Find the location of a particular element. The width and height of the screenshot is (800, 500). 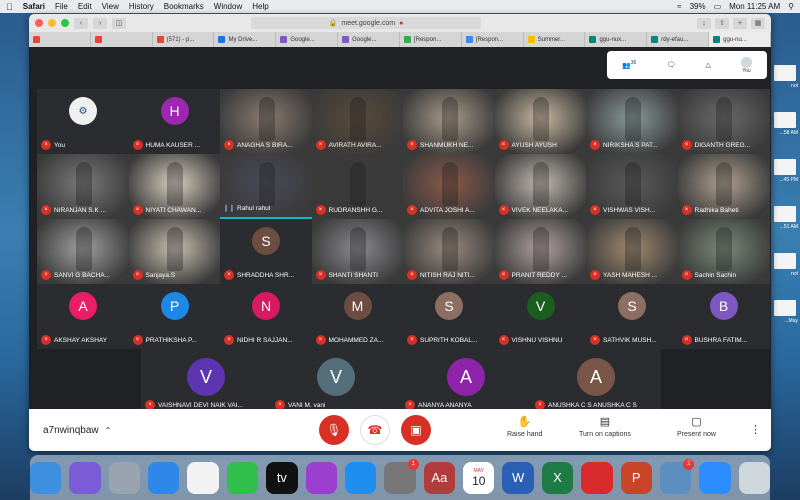

tab-overview-icon: ▦ is located at coordinates (758, 23).